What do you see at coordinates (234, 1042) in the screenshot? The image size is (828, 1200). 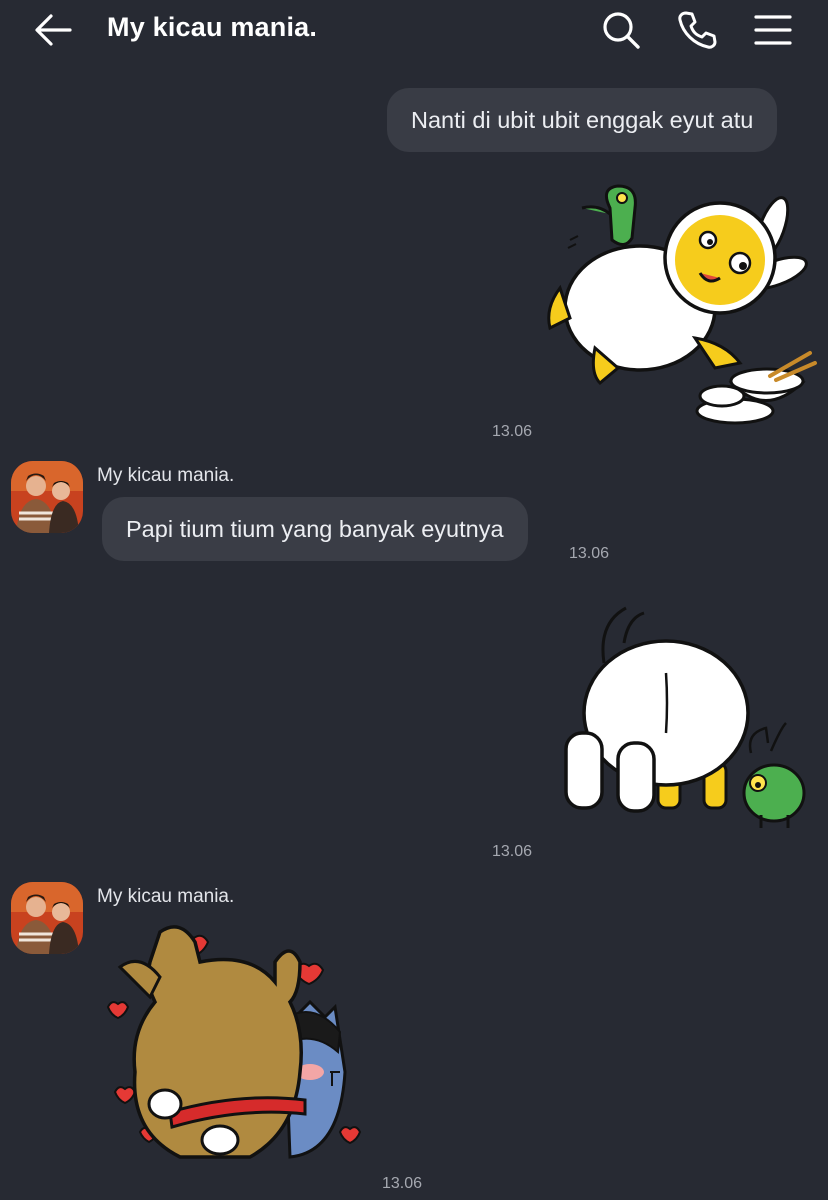 I see `brown-dog-hugging-blue-cat-hearts-sticker` at bounding box center [234, 1042].